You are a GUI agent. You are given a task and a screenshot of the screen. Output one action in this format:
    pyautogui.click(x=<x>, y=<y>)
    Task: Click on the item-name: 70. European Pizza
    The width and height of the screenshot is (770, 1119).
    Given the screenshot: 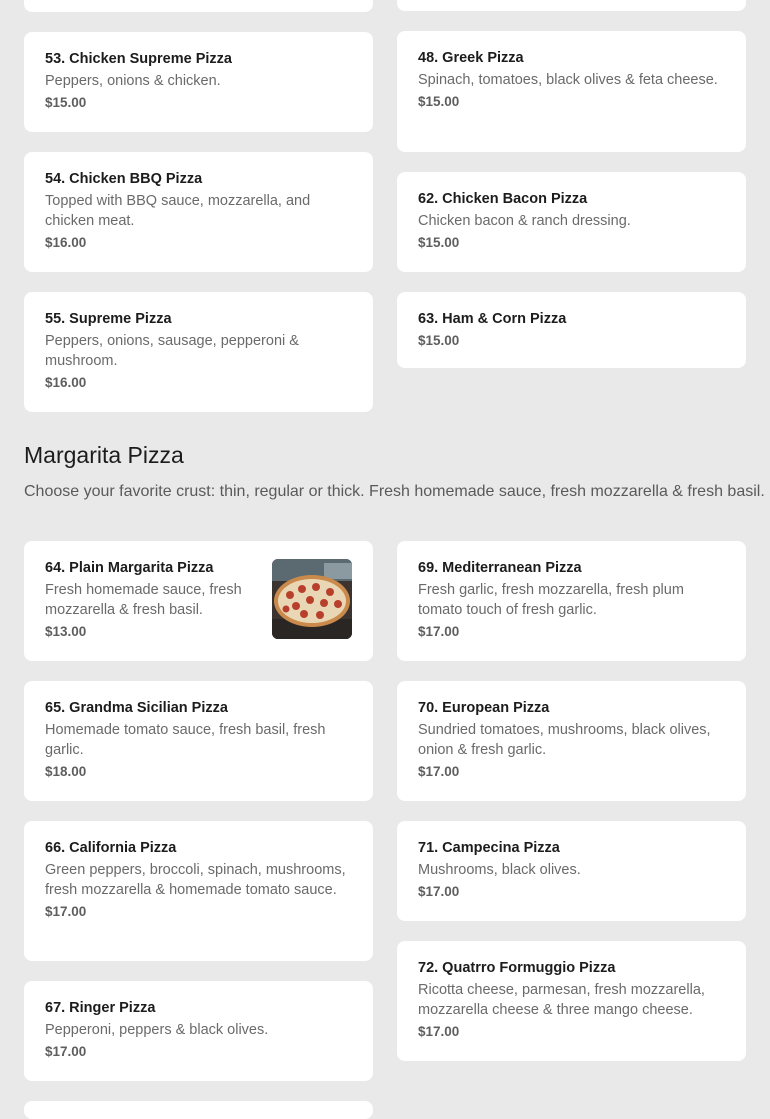 What is the action you would take?
    pyautogui.click(x=484, y=708)
    